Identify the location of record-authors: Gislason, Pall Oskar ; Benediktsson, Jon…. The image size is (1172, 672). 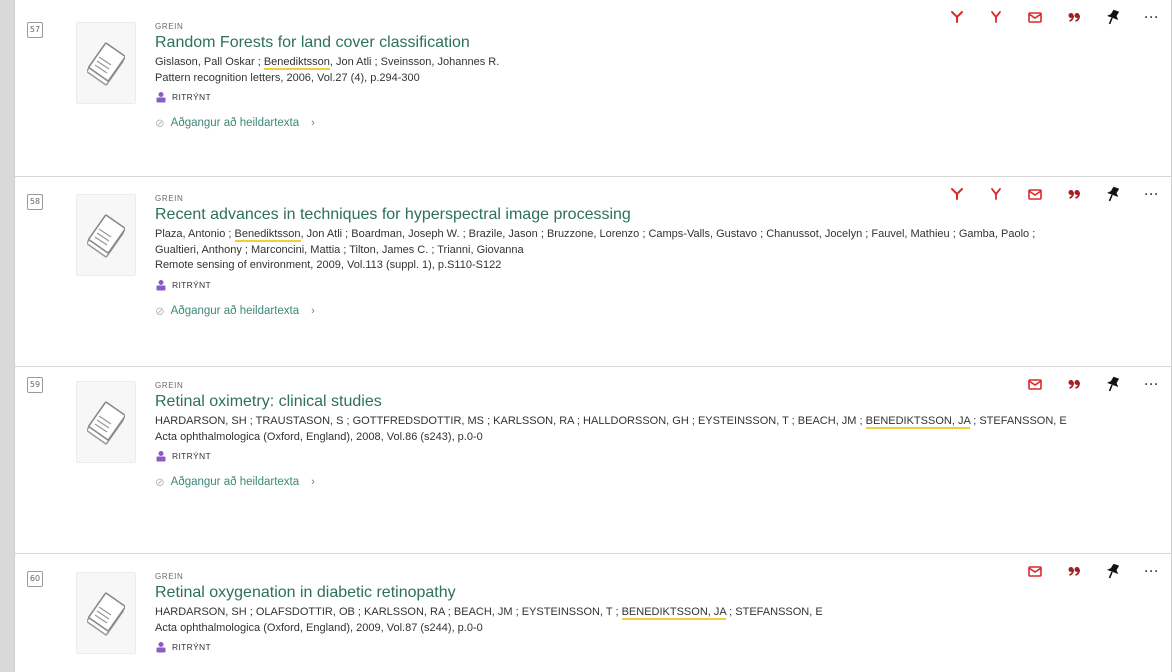
(618, 63).